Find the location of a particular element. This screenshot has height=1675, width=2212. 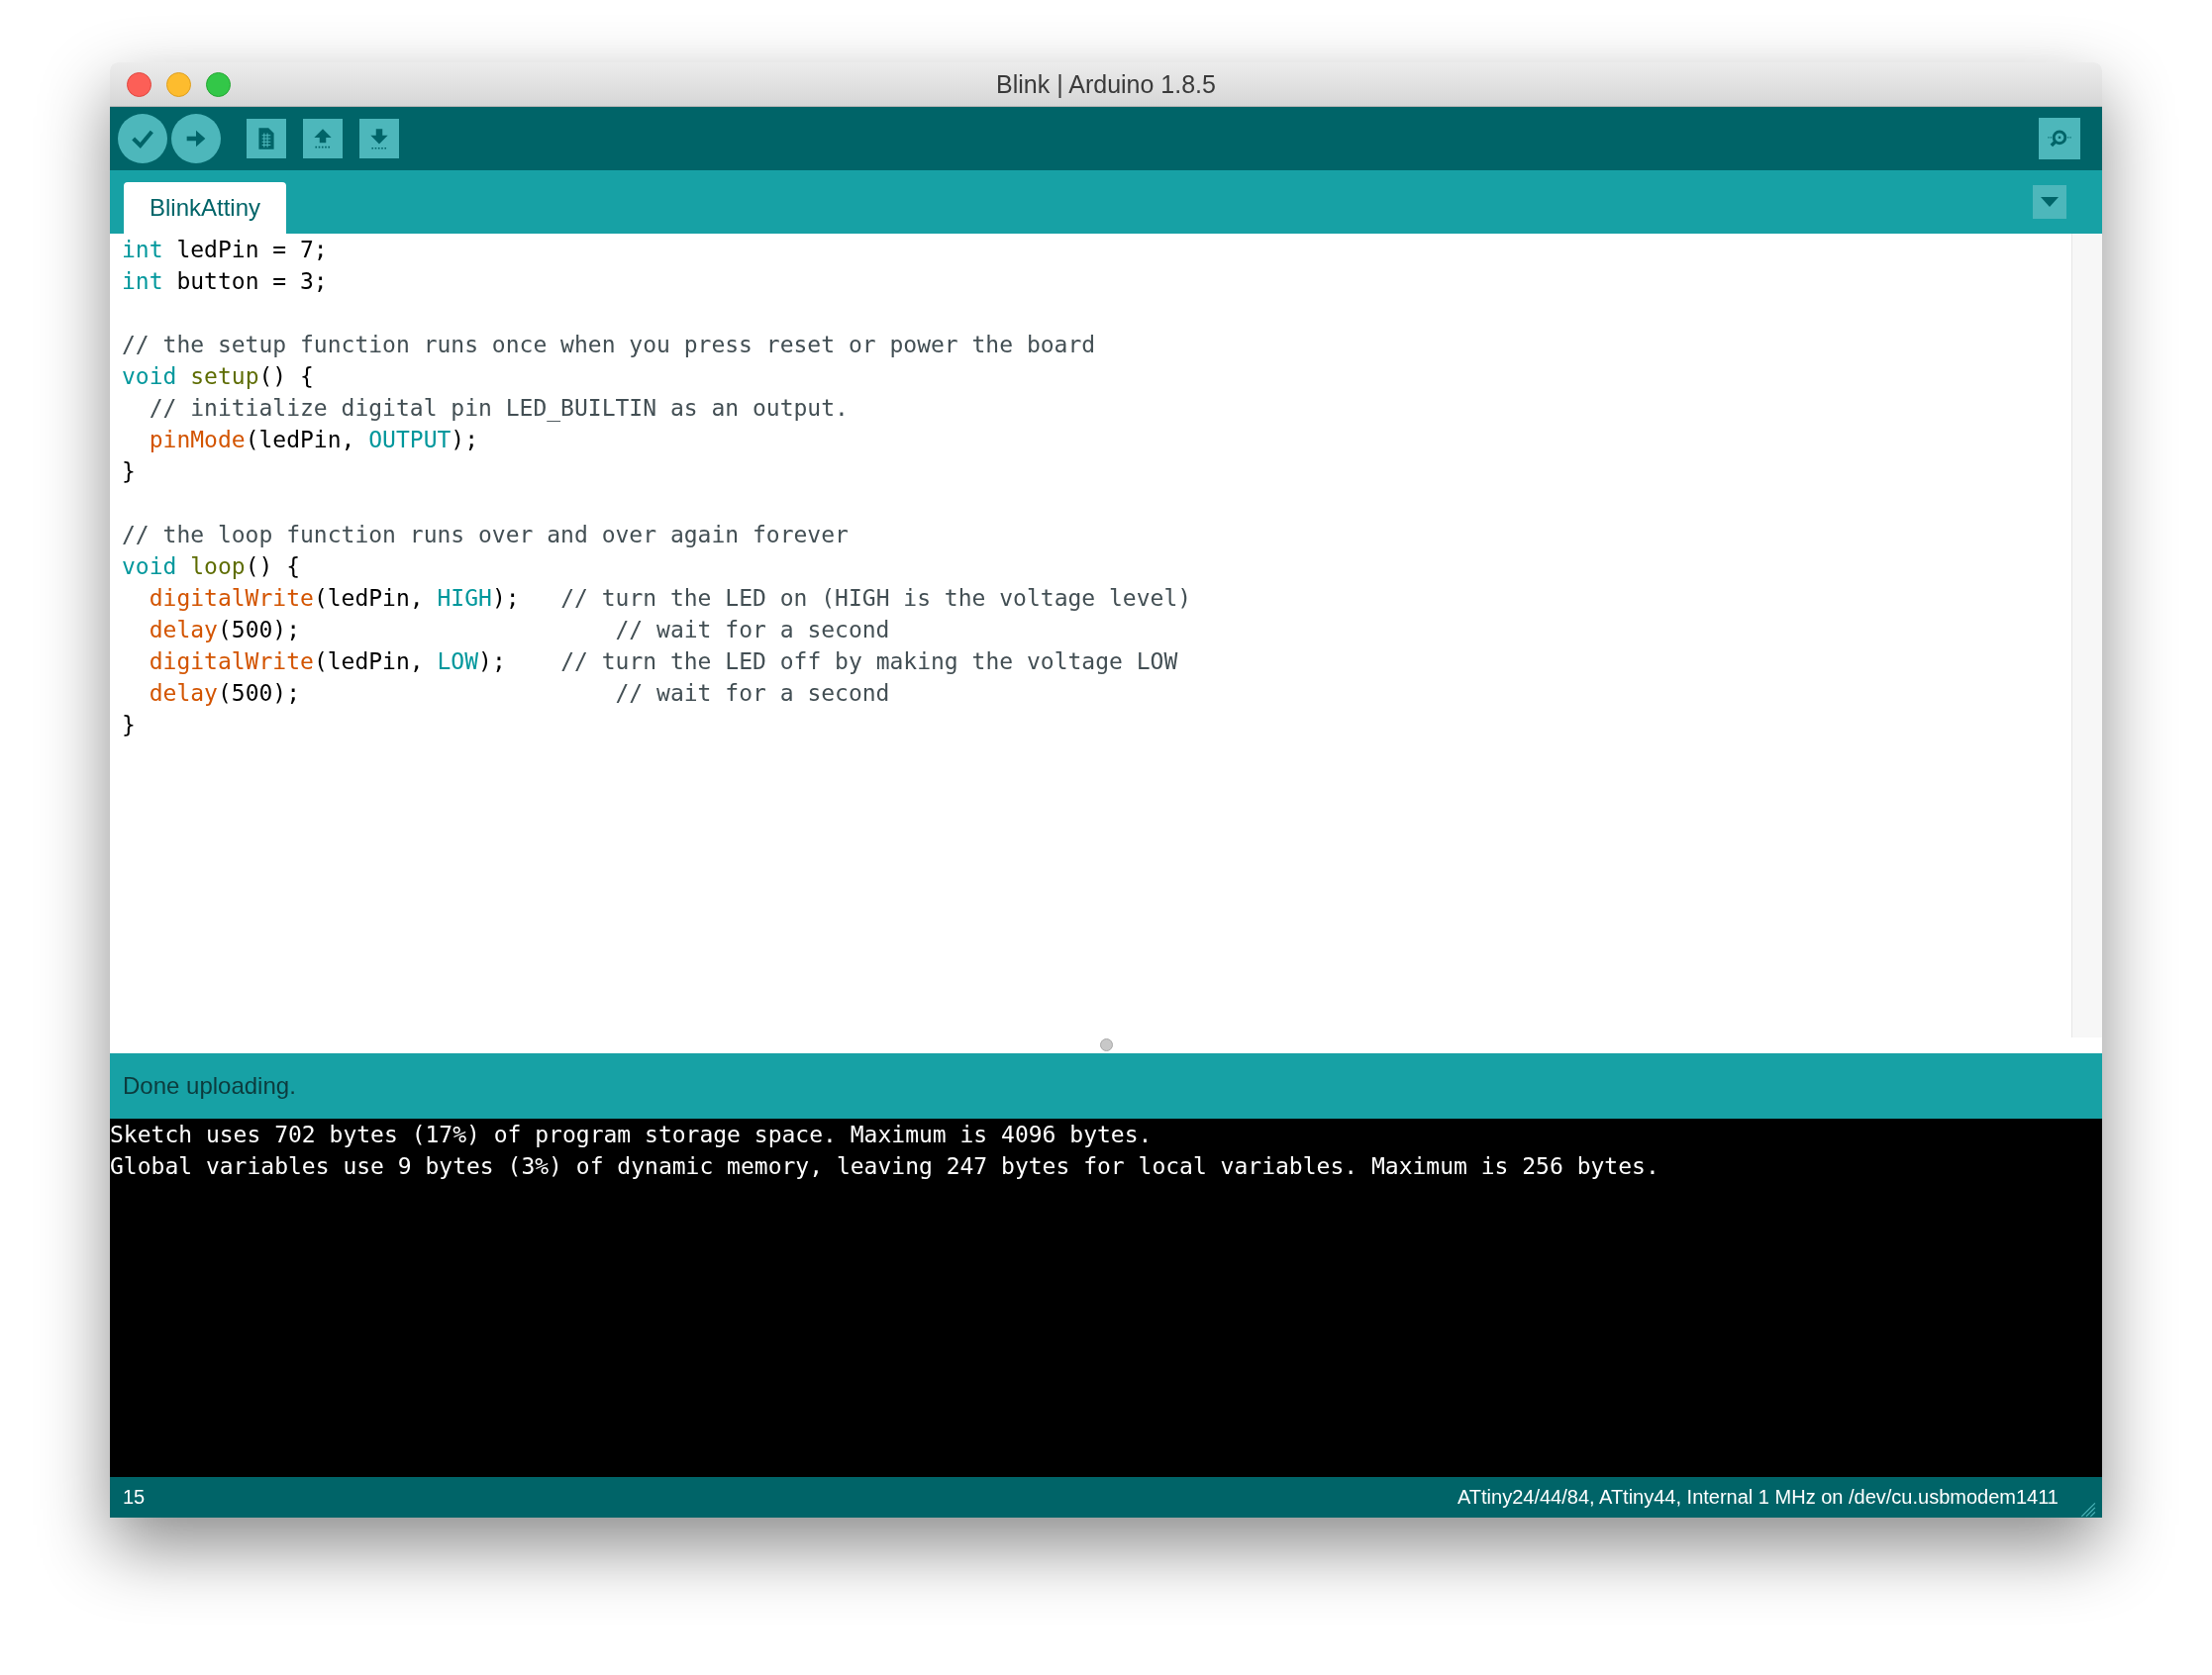

code-line: digitalWrite(ledPin, HIGH); // turn the LED on (HIGH is the voltage level) is located at coordinates (670, 598).